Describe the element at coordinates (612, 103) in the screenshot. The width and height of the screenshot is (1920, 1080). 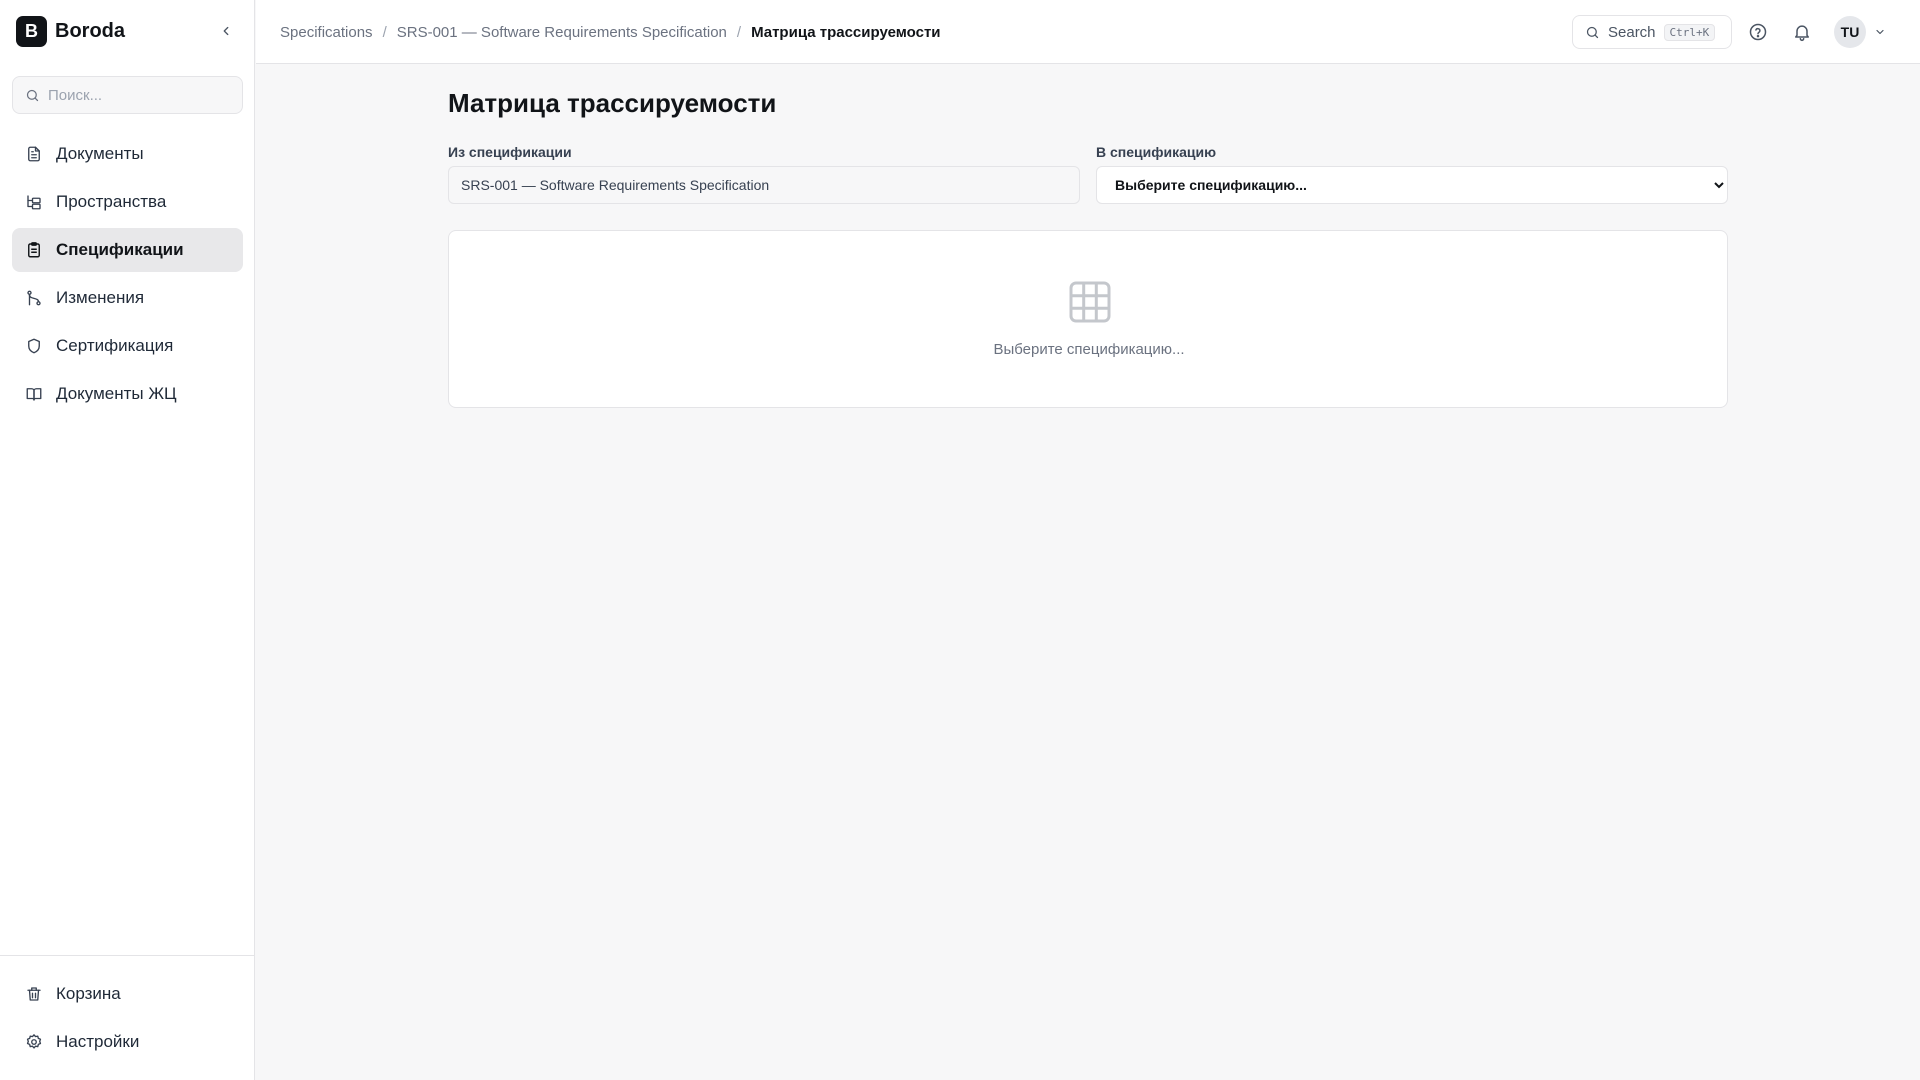
I see `page-title: Матрица трассируемости` at that location.